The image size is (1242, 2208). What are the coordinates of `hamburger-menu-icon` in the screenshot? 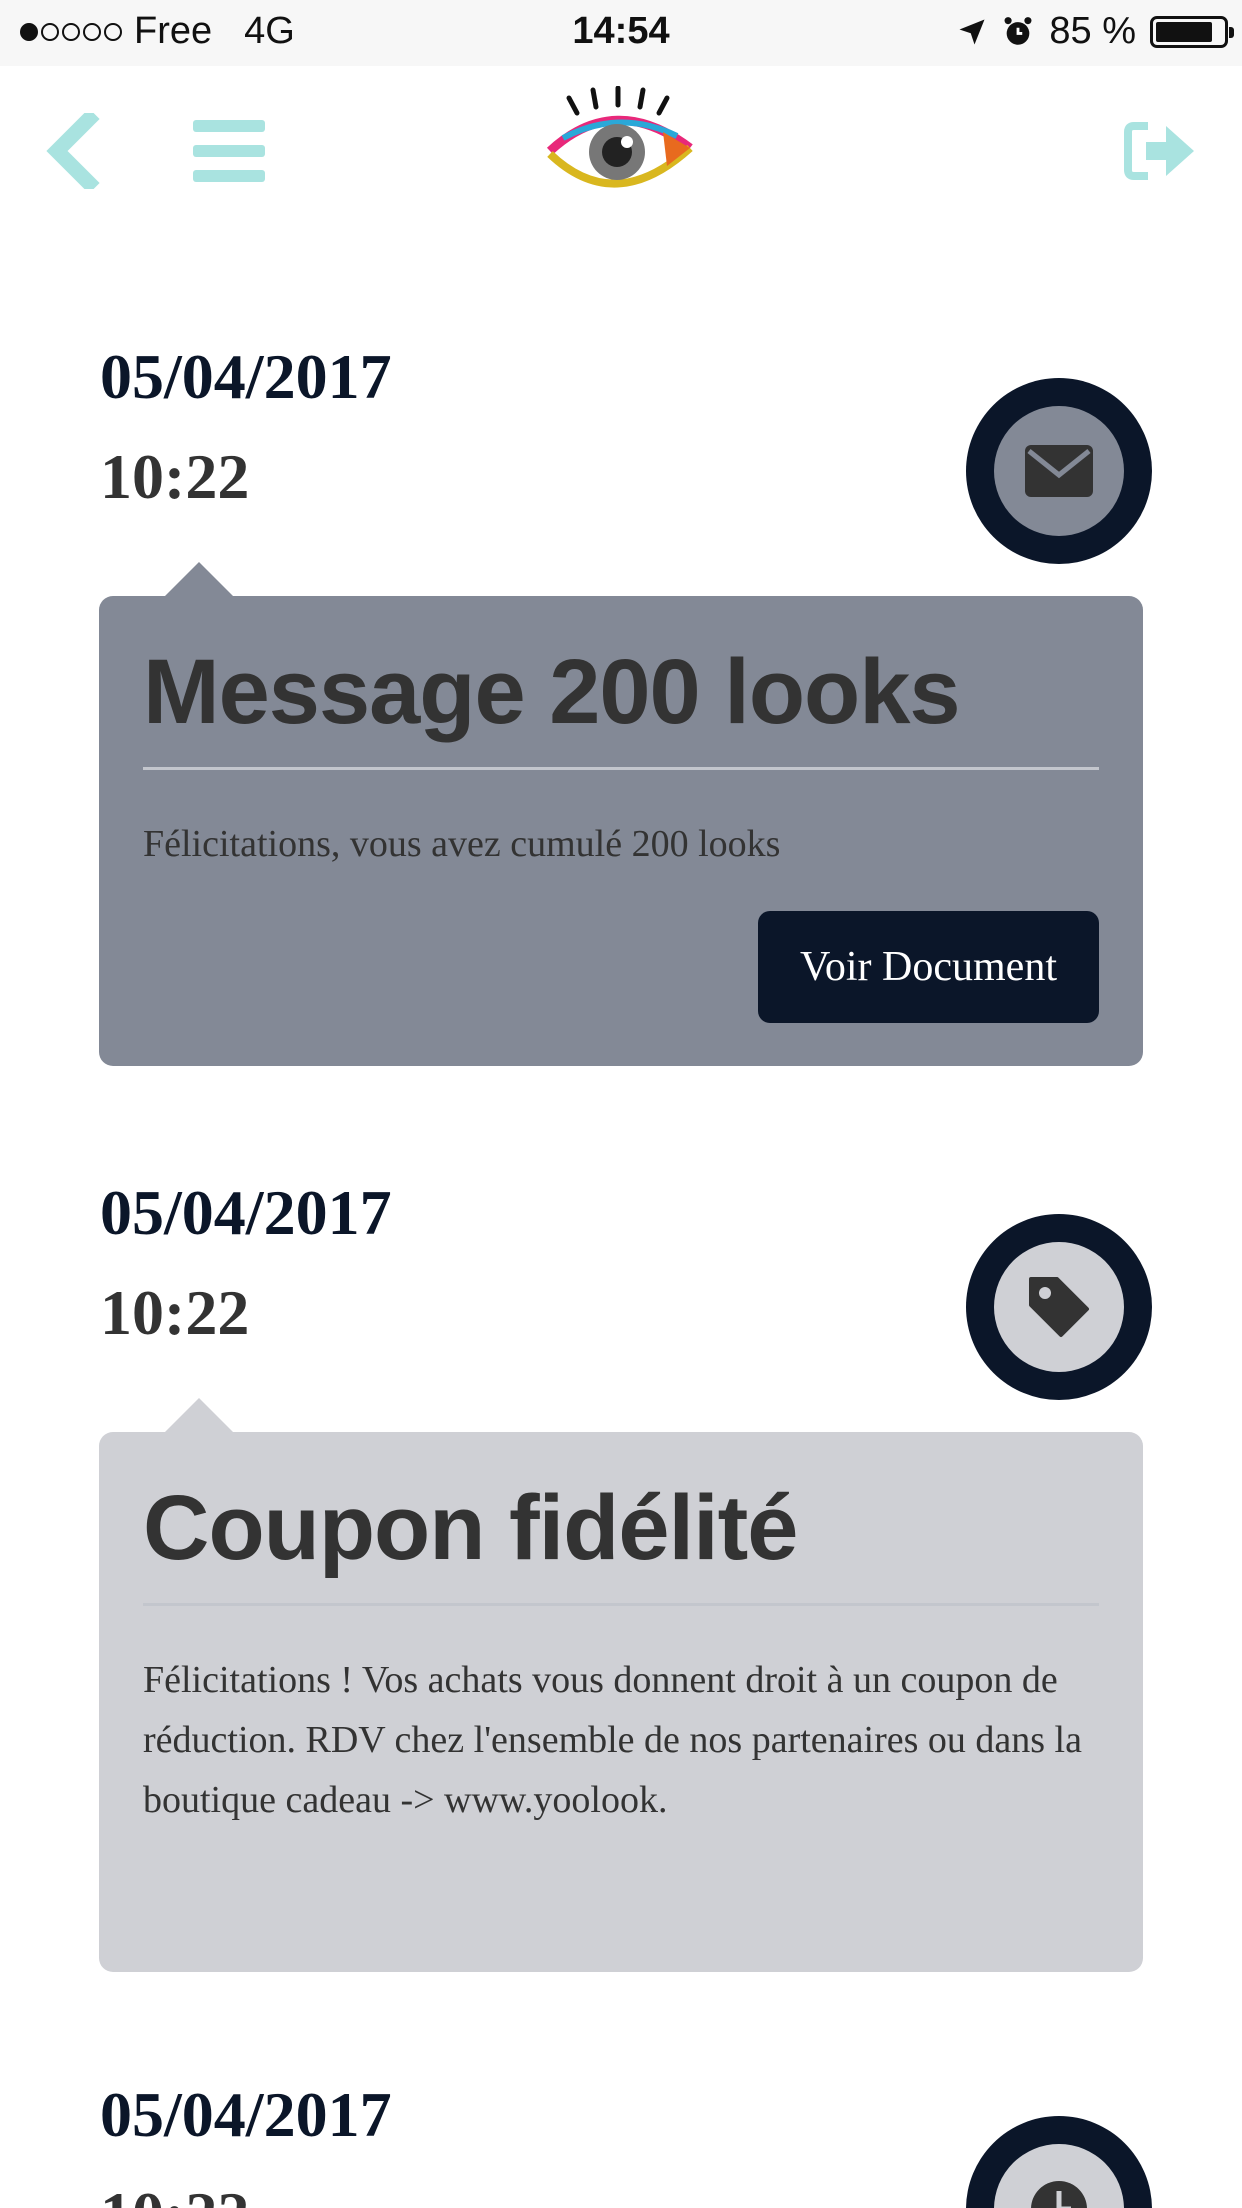 It's located at (229, 151).